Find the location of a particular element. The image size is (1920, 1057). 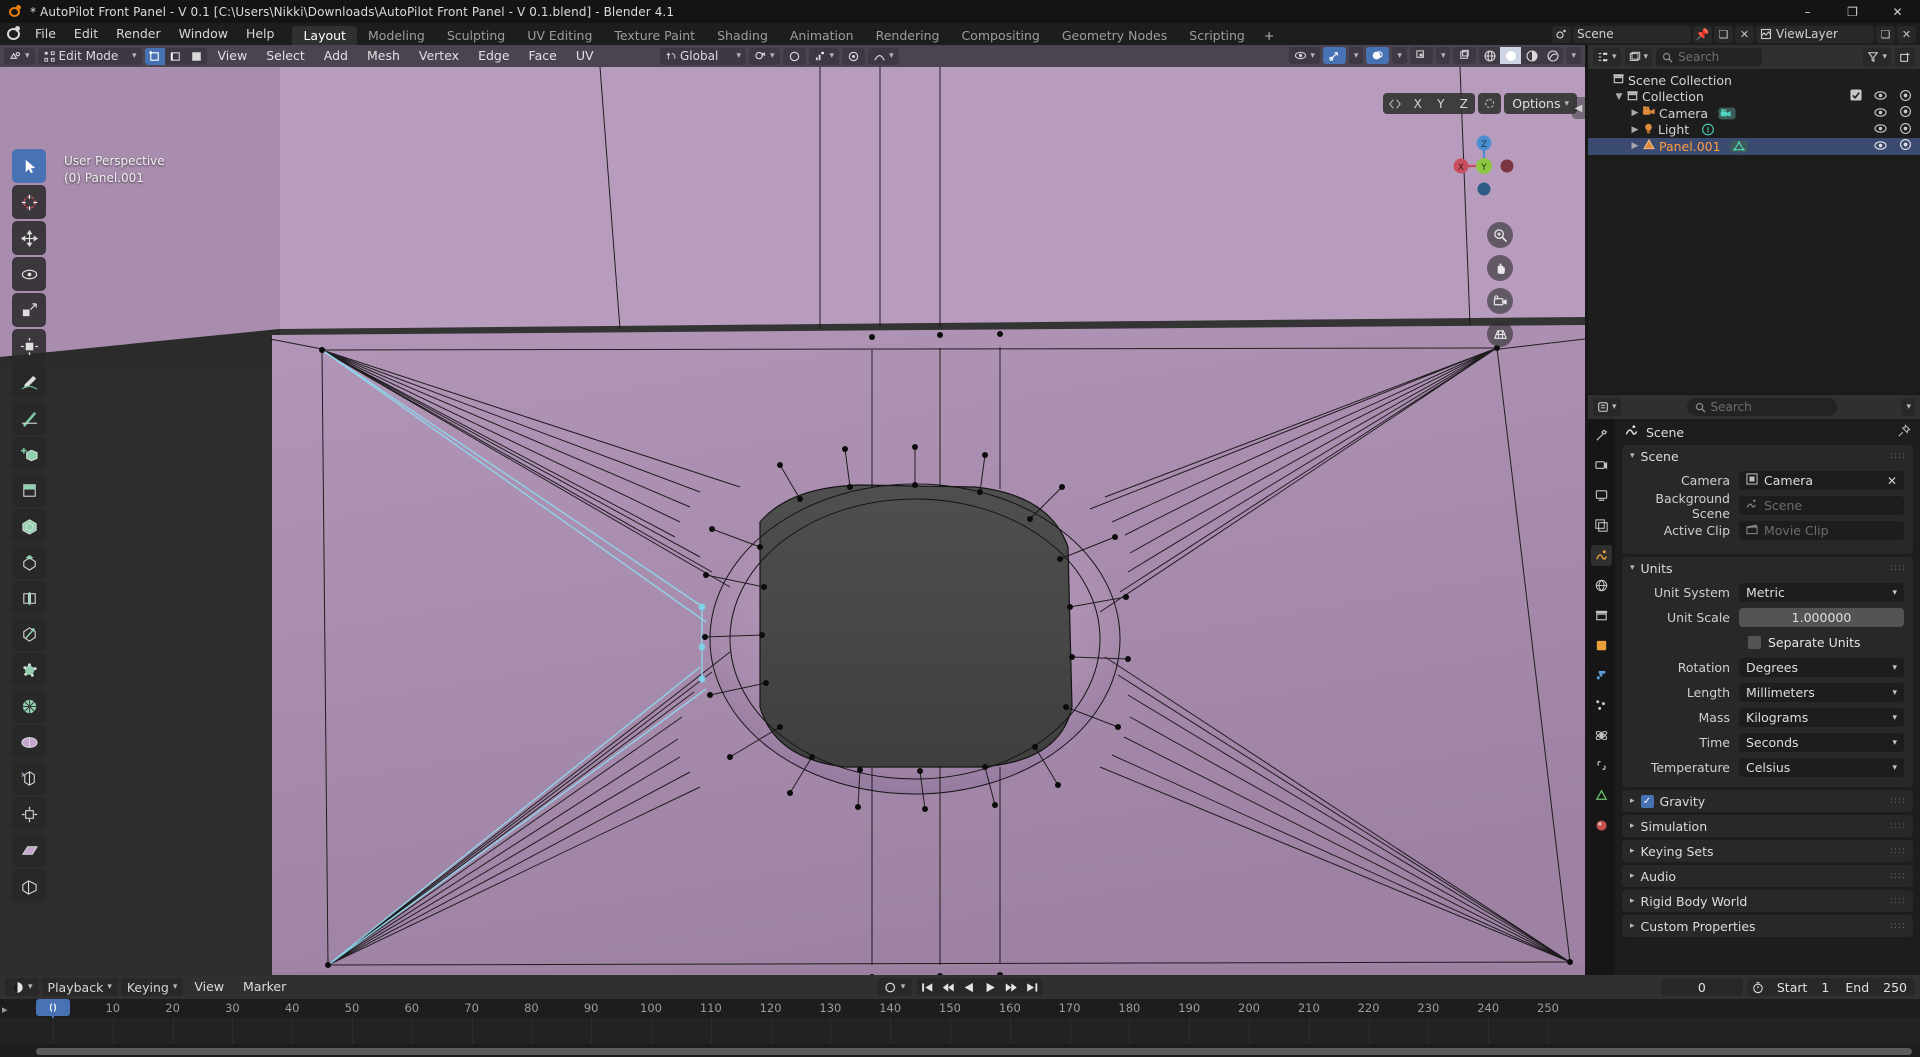

next-keyframe-button is located at coordinates (1010, 987).